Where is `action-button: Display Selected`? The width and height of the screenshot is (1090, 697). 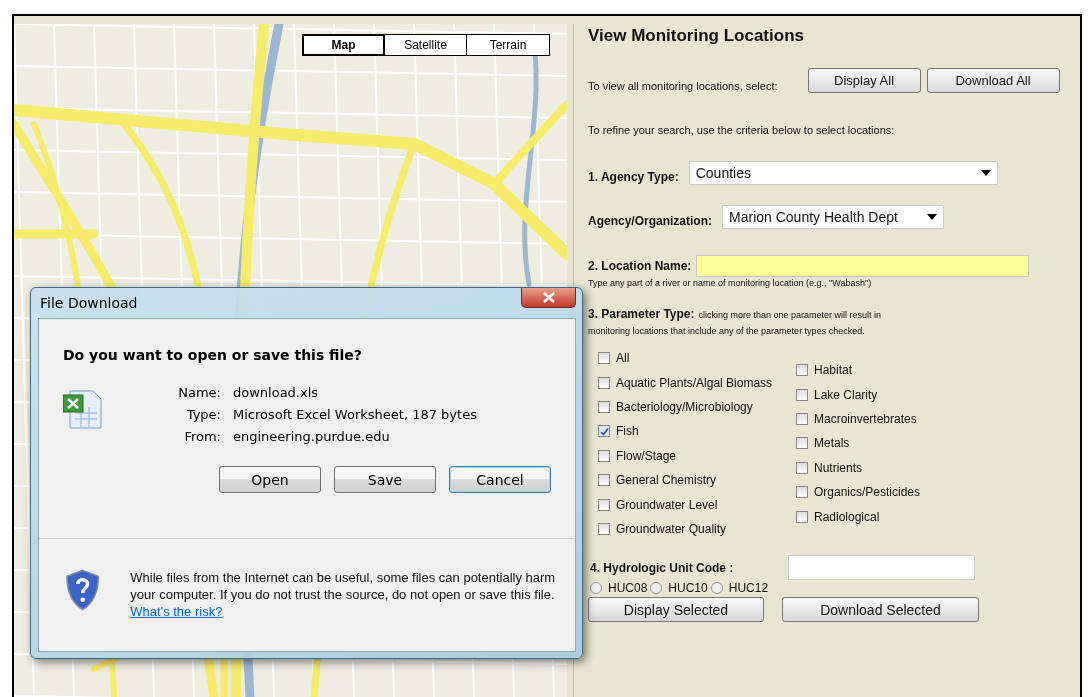
action-button: Display Selected is located at coordinates (676, 610).